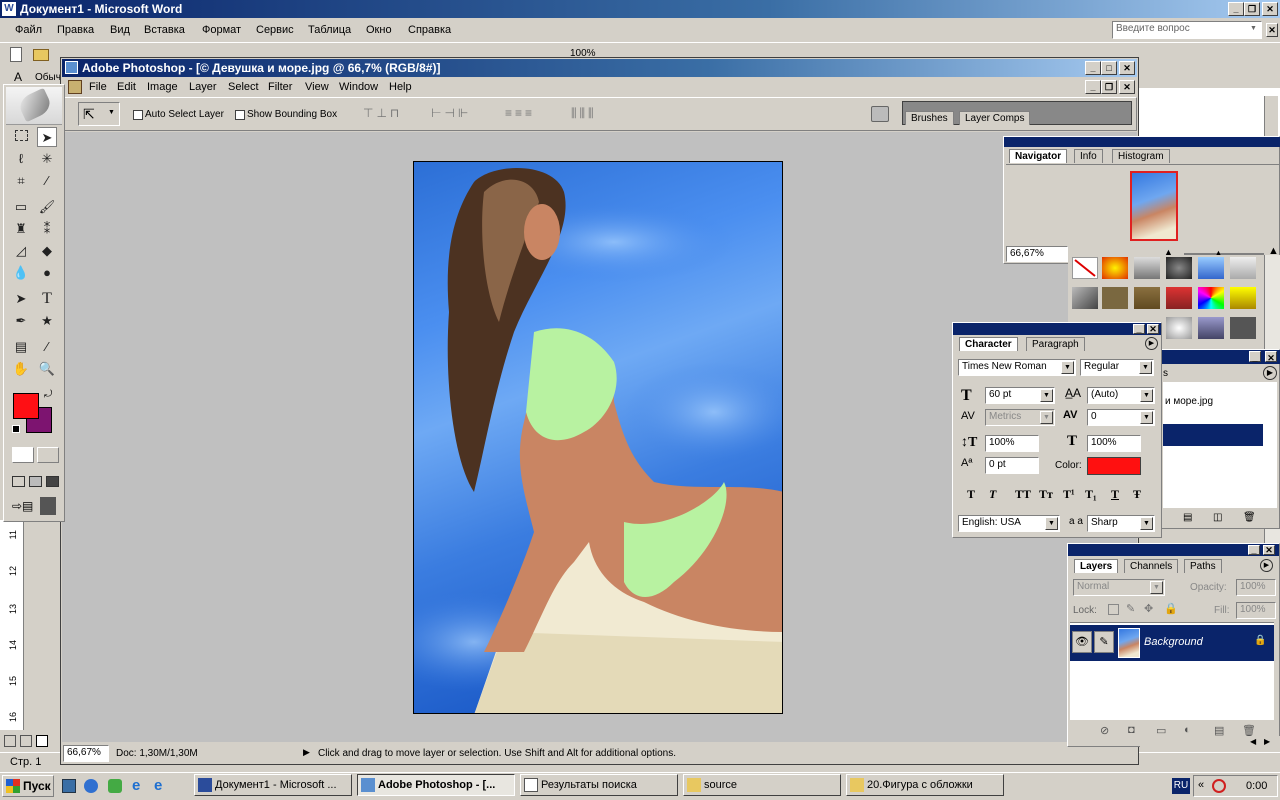 The image size is (1280, 800). I want to click on word-menu-edit: Правка, so click(75, 30).